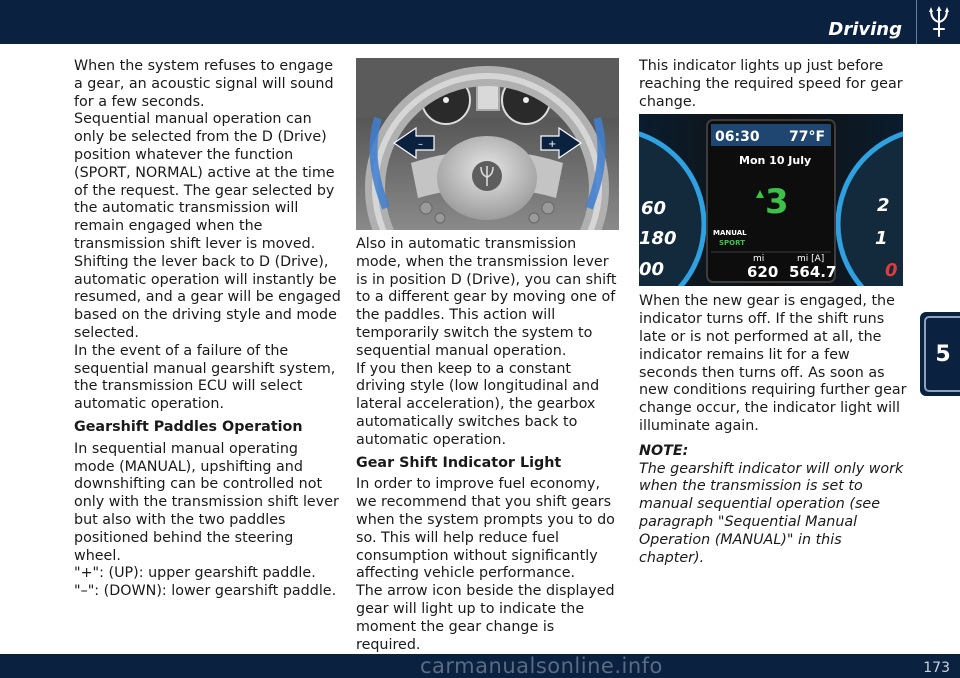 The image size is (960, 678). Describe the element at coordinates (891, 270) in the screenshot. I see `right-gauge-label: 0` at that location.